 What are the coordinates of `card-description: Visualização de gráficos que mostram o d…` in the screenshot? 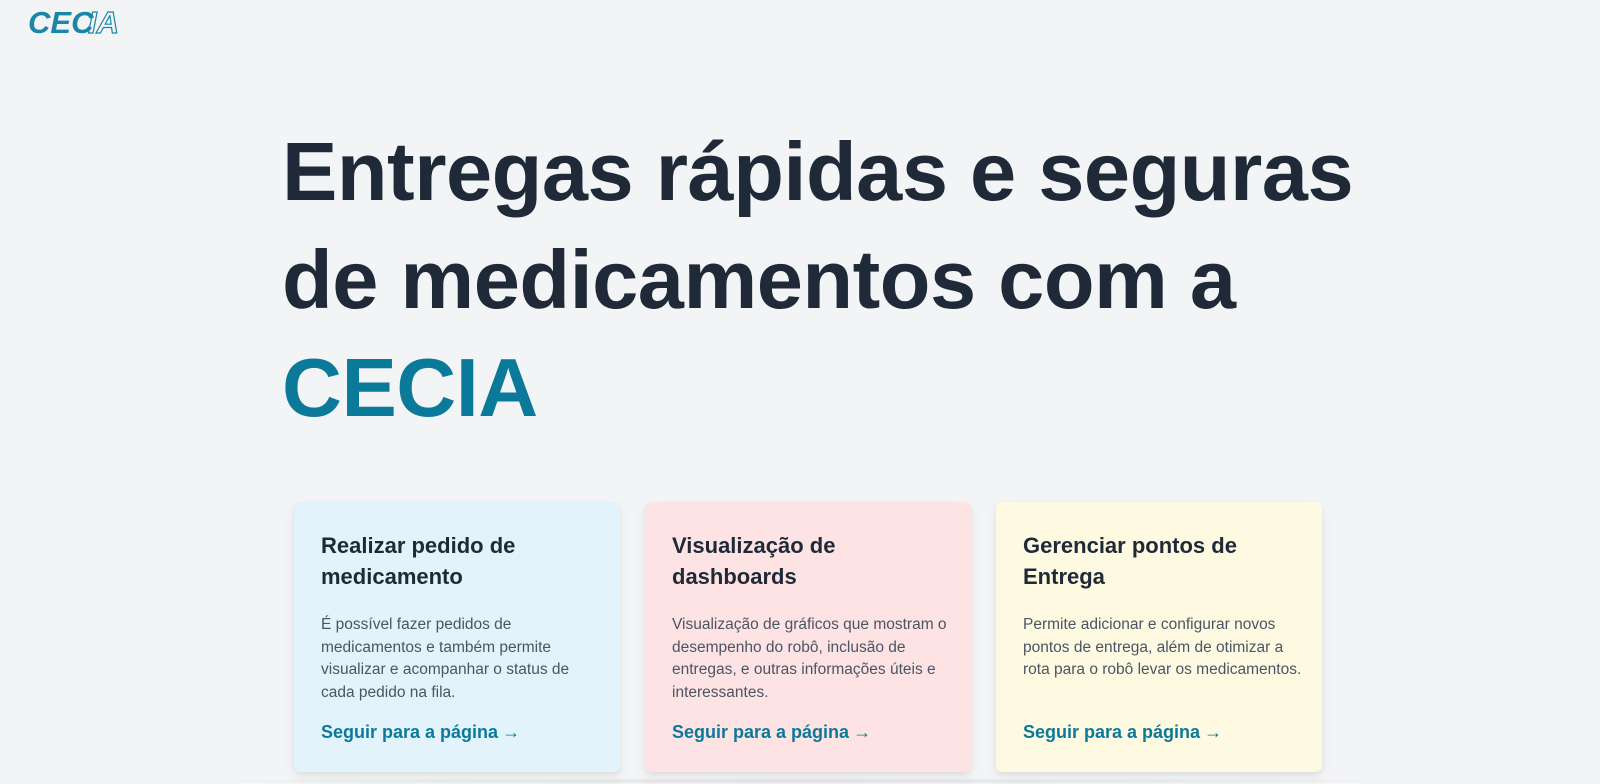 It's located at (809, 658).